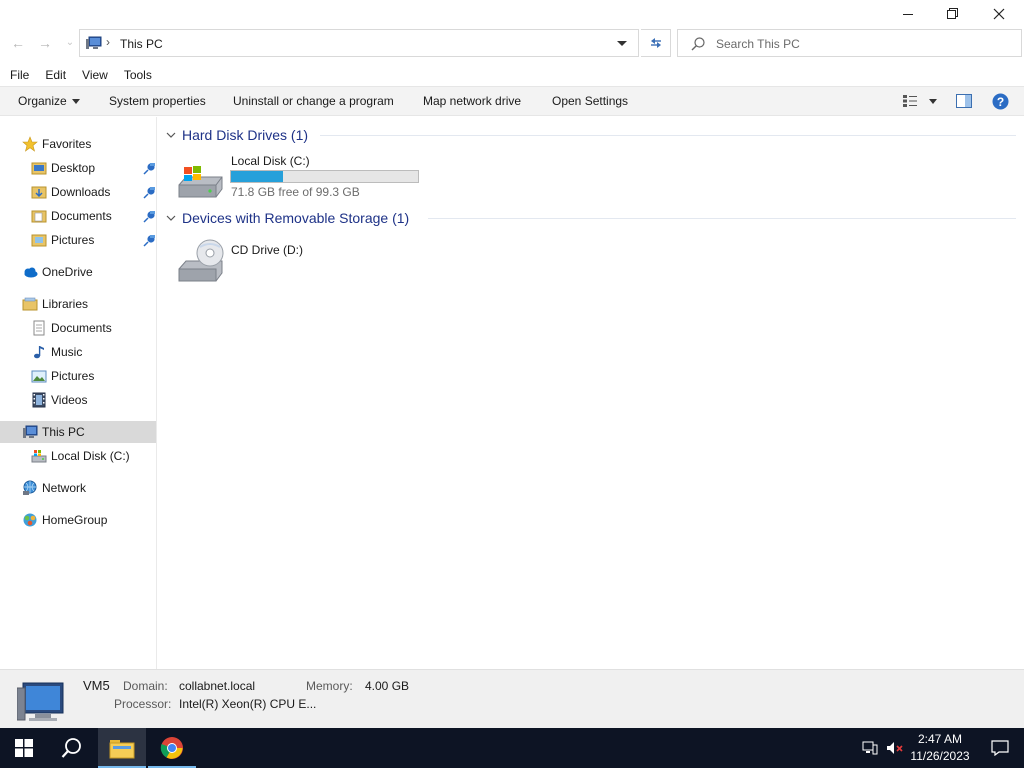 The image size is (1024, 768). I want to click on search-taskbar-button, so click(72, 748).